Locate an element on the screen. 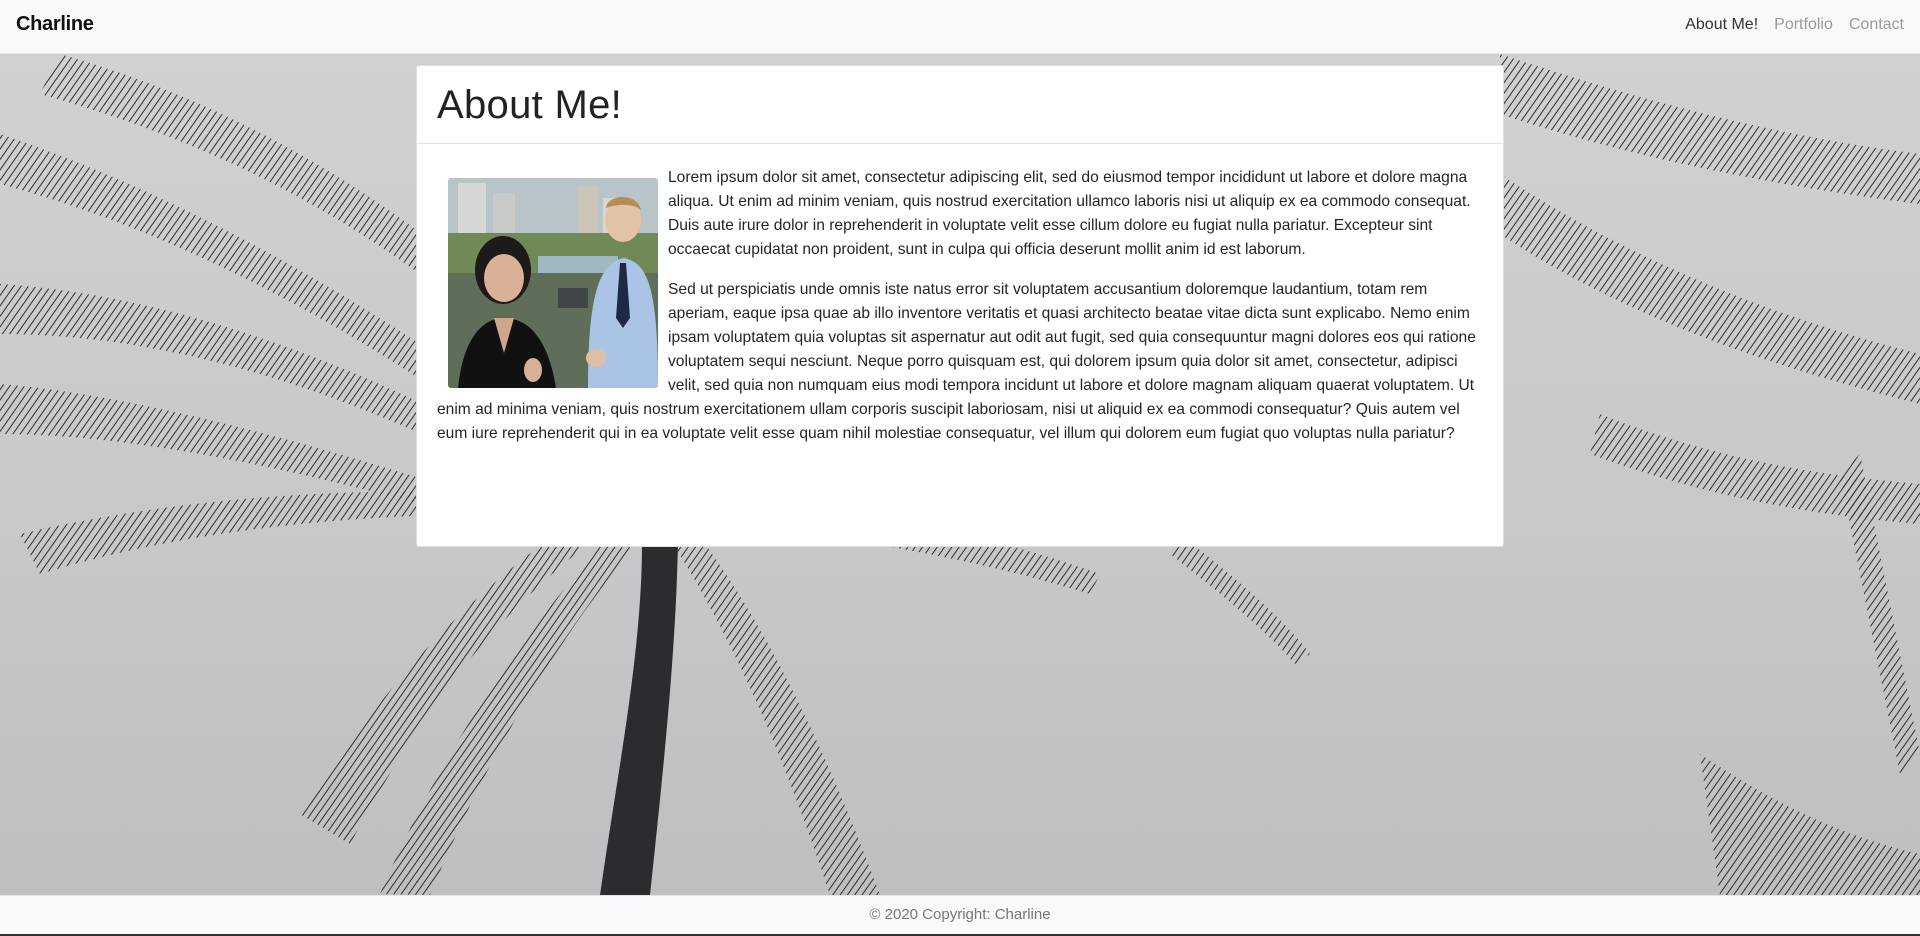  navbar: Charline About Me! Portfolio Contact is located at coordinates (960, 27).